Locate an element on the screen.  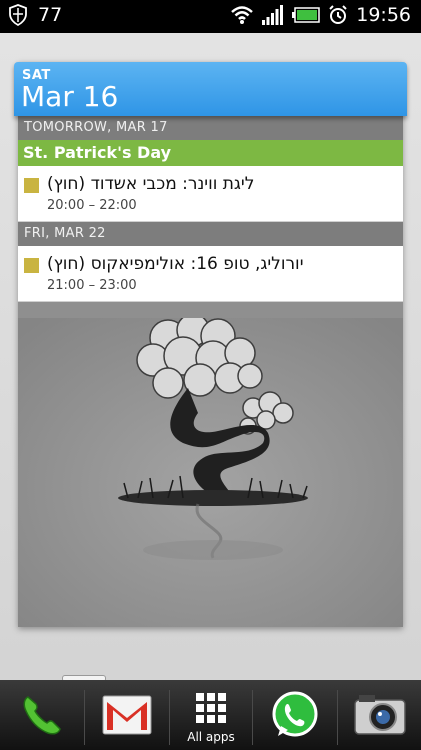
phone-icon is located at coordinates (42, 715).